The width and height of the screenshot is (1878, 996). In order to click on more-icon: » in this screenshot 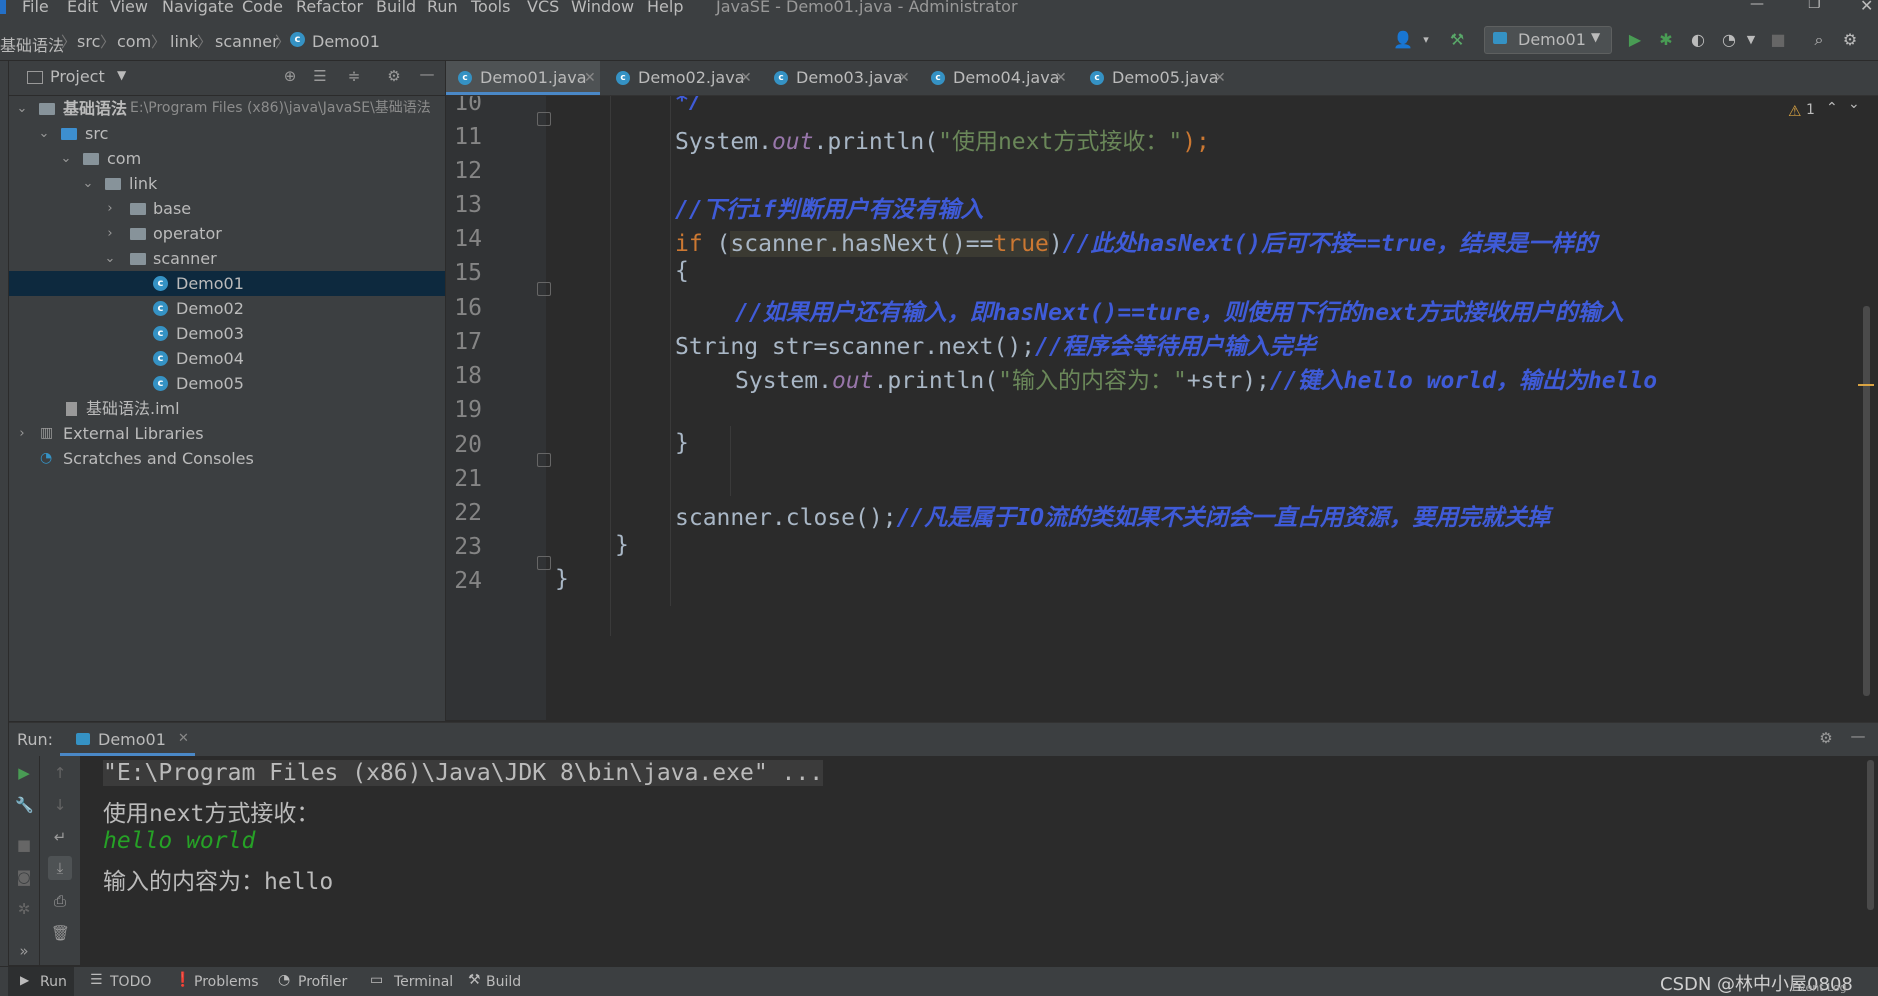, I will do `click(24, 951)`.